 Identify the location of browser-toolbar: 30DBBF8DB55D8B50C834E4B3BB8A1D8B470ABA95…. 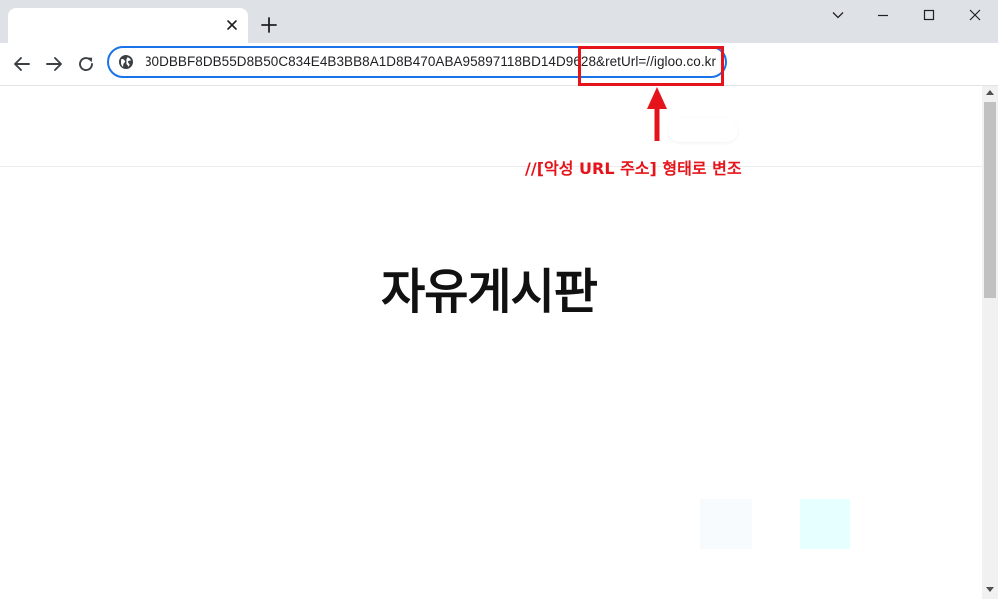
(499, 64).